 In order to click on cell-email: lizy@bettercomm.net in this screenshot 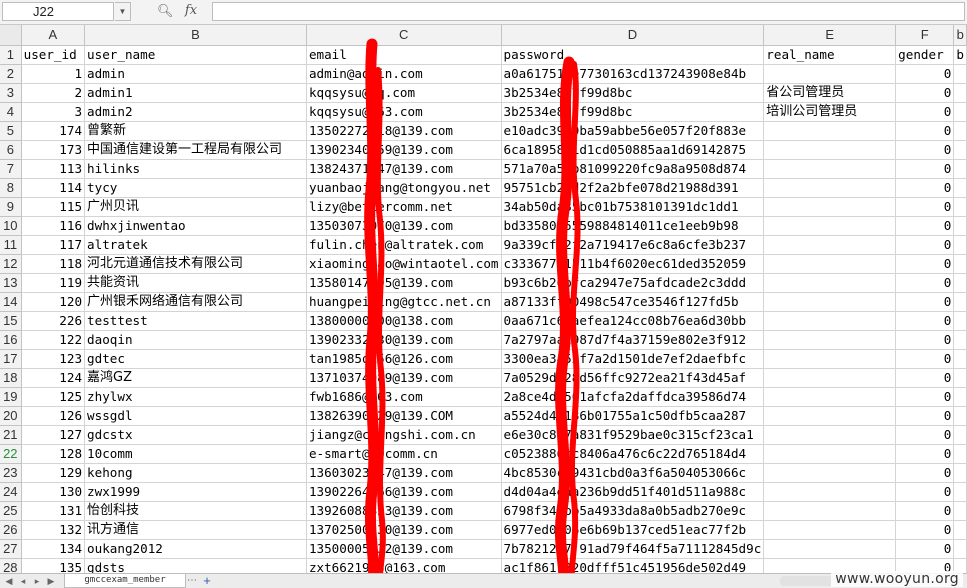, I will do `click(404, 207)`.